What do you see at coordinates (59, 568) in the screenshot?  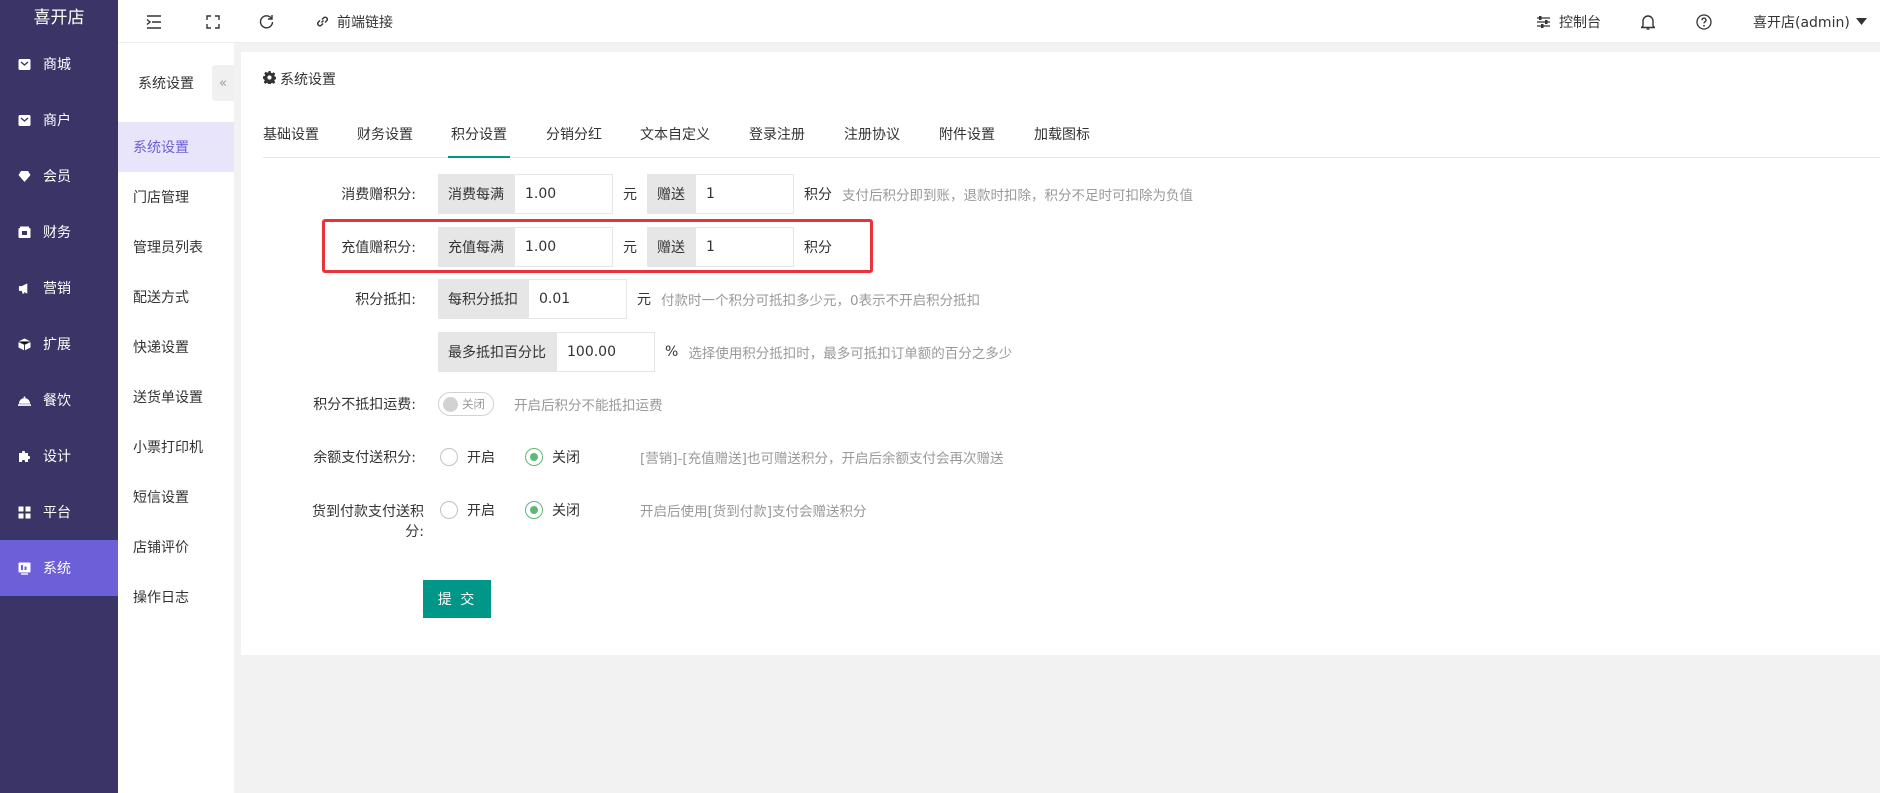 I see `sidebar-item-9: 系统` at bounding box center [59, 568].